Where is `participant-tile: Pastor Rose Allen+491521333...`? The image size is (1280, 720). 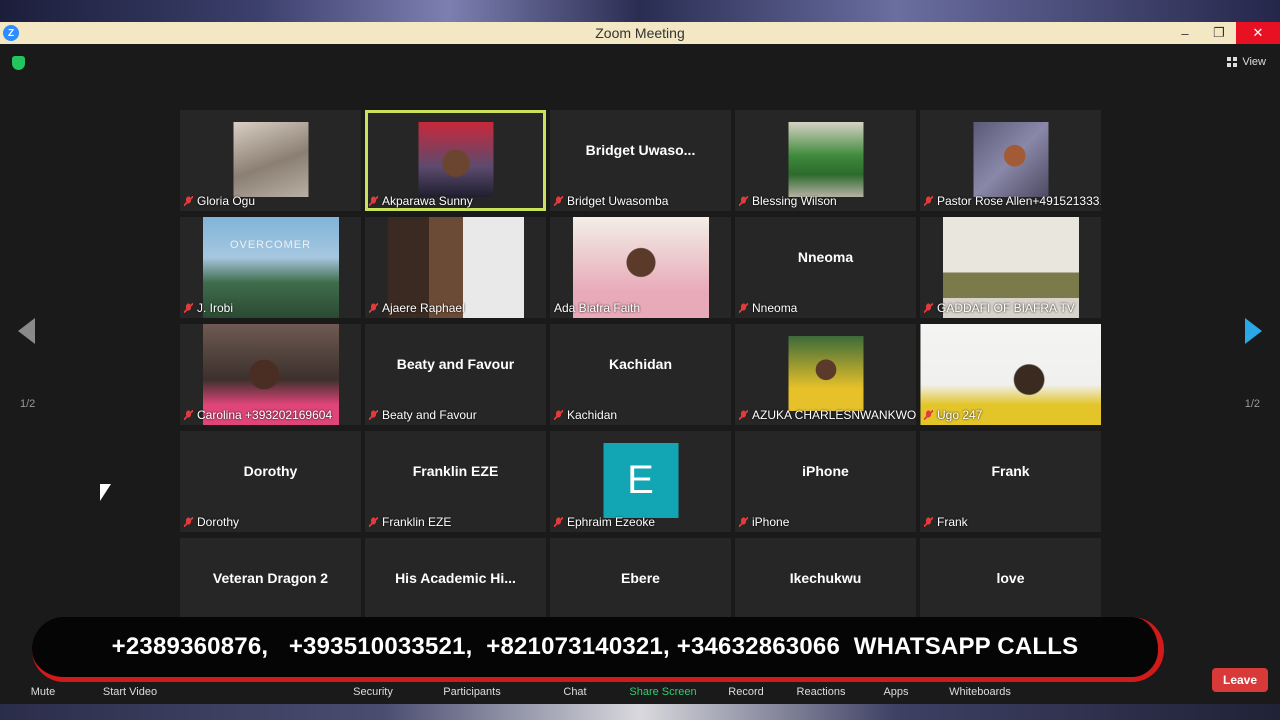 participant-tile: Pastor Rose Allen+491521333... is located at coordinates (1010, 160).